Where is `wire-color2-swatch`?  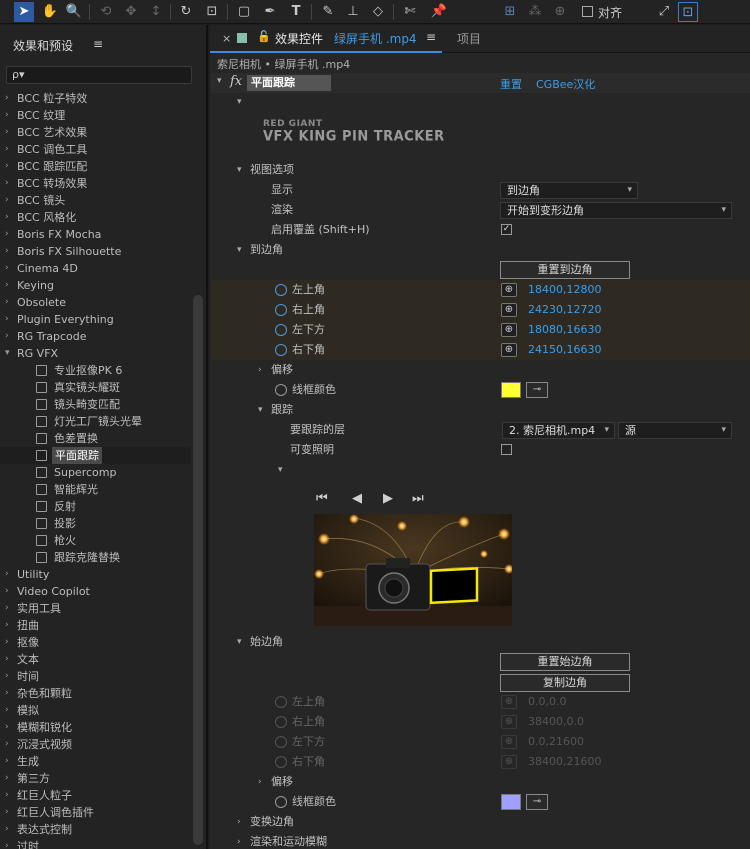 wire-color2-swatch is located at coordinates (511, 802).